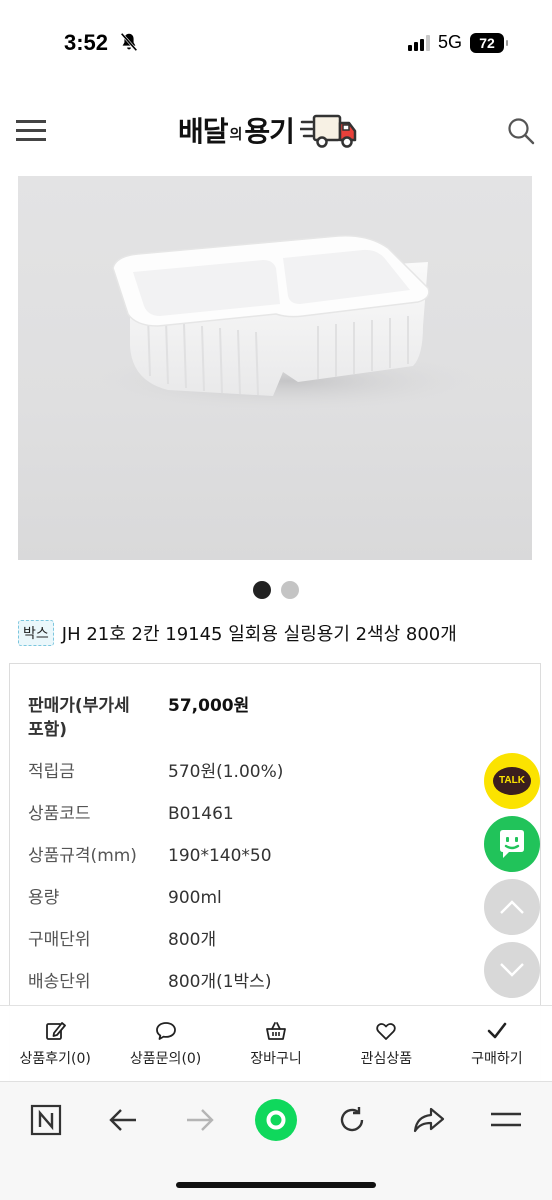 The image size is (552, 1200). I want to click on price-label-line2: 포함), so click(48, 730).